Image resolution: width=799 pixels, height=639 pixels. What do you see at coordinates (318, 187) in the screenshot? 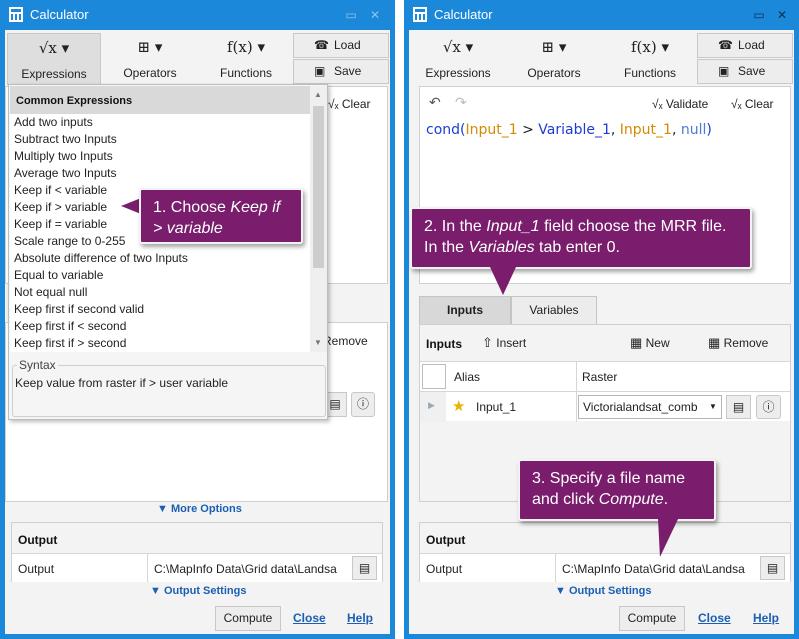
I see `scrollbar-thumb` at bounding box center [318, 187].